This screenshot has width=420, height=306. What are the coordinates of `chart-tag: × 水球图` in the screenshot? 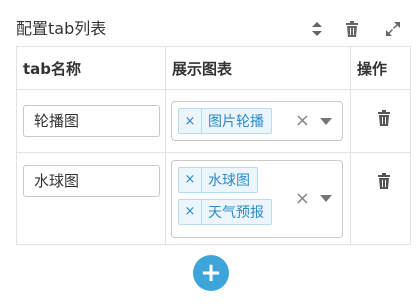 It's located at (218, 179).